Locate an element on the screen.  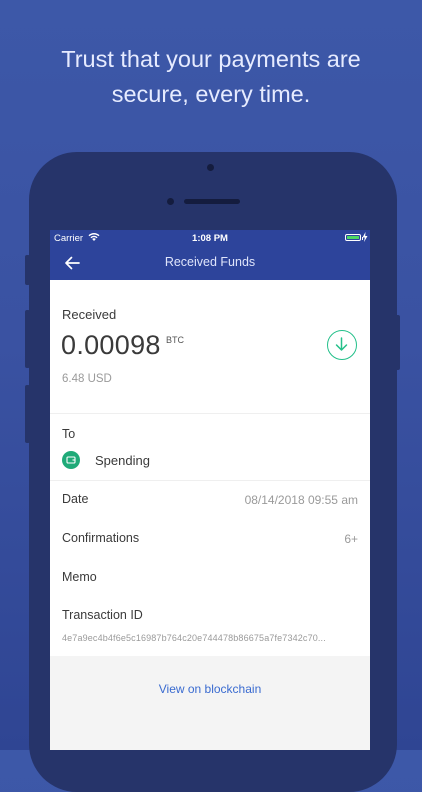
charging-bolt-icon is located at coordinates (365, 237).